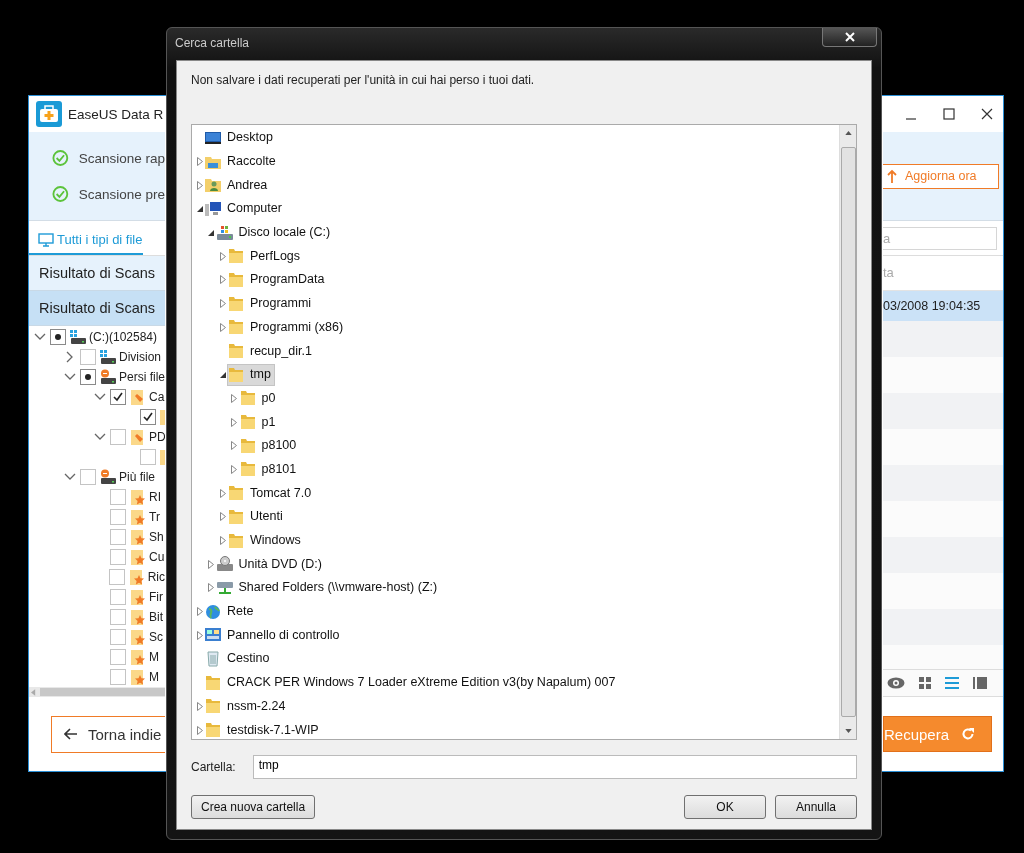 Image resolution: width=1024 pixels, height=853 pixels. Describe the element at coordinates (123, 337) in the screenshot. I see `tree-item: (C:)(102584)` at that location.